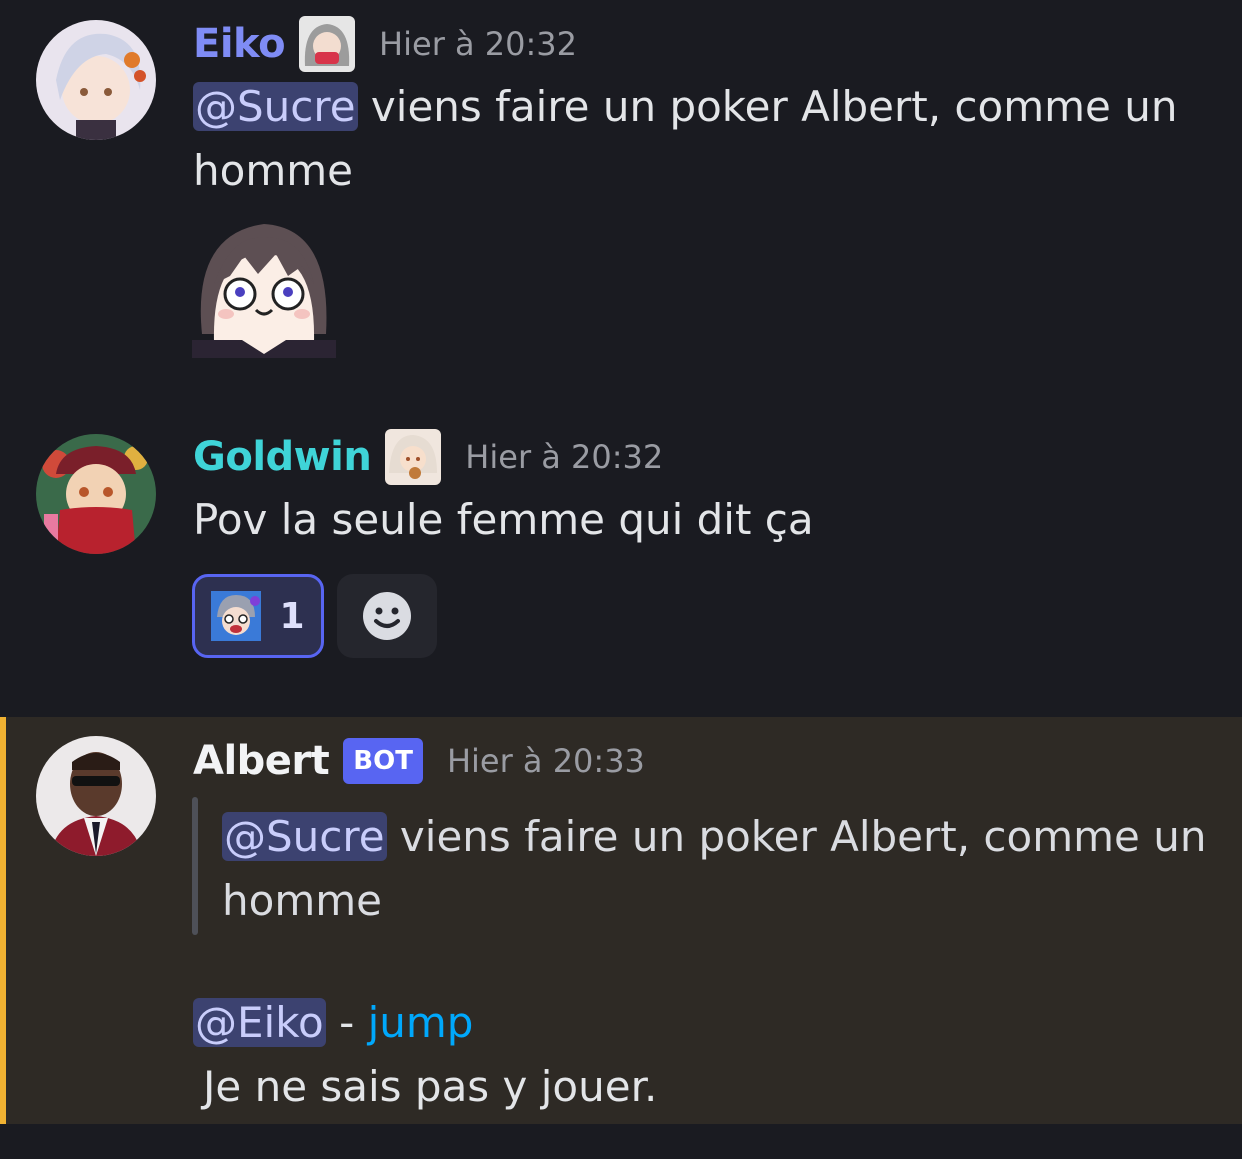 This screenshot has width=1242, height=1159. Describe the element at coordinates (259, 1022) in the screenshot. I see `user-mention: @Eiko` at that location.